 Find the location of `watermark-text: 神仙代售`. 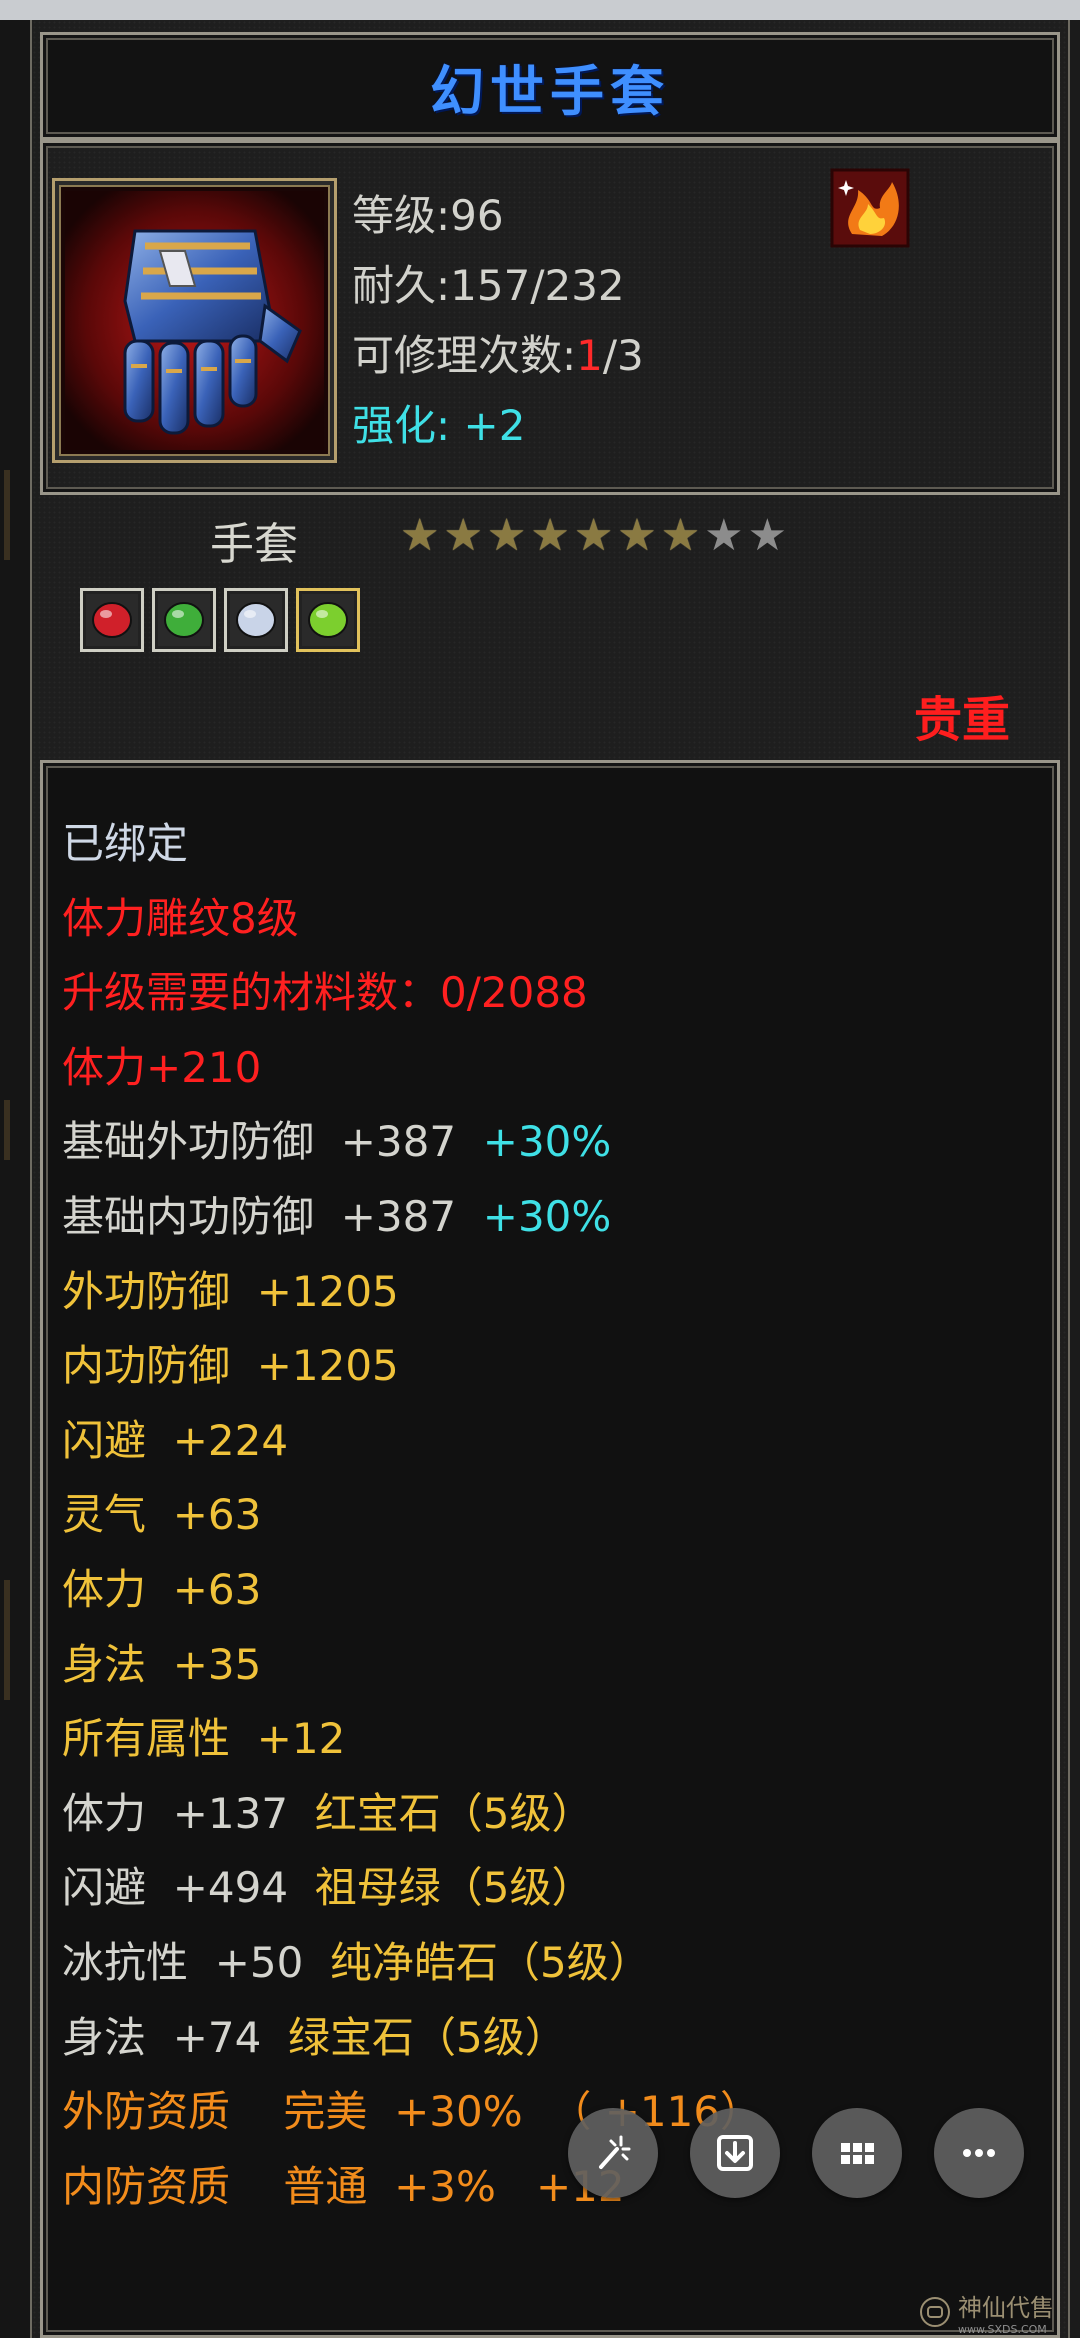

watermark-text: 神仙代售 is located at coordinates (1006, 2308).